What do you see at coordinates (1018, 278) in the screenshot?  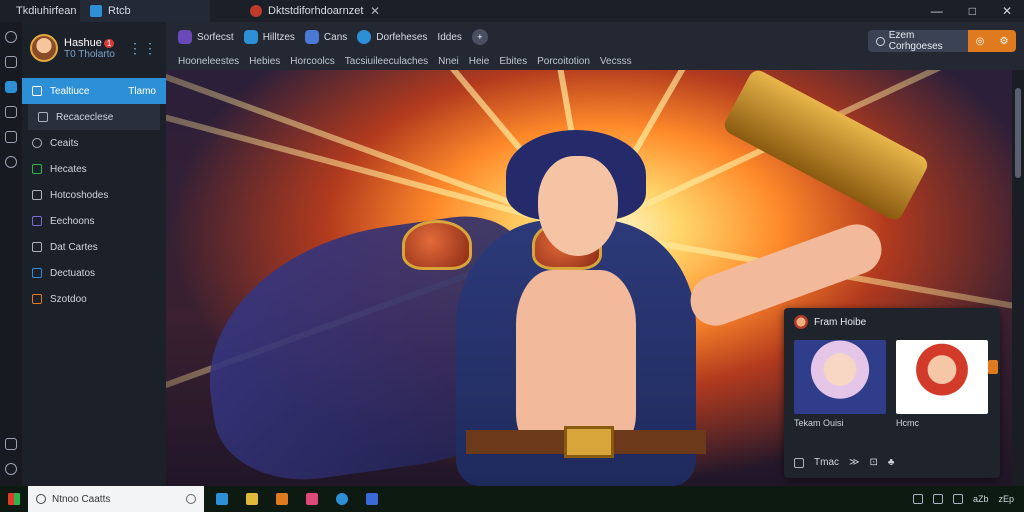 I see `vertical-scrollbar` at bounding box center [1018, 278].